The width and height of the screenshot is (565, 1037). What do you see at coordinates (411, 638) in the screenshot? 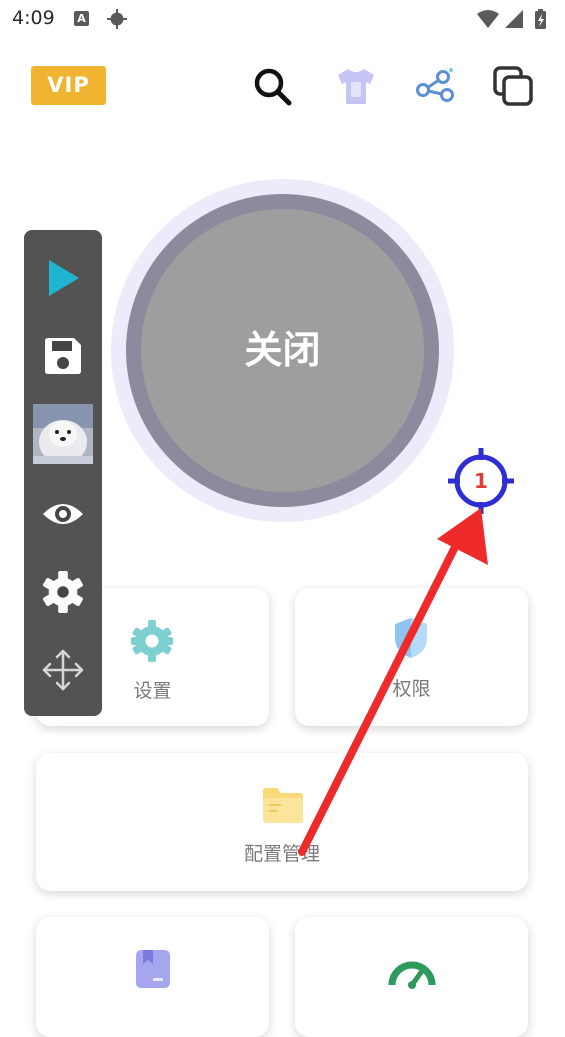
I see `shield-icon` at bounding box center [411, 638].